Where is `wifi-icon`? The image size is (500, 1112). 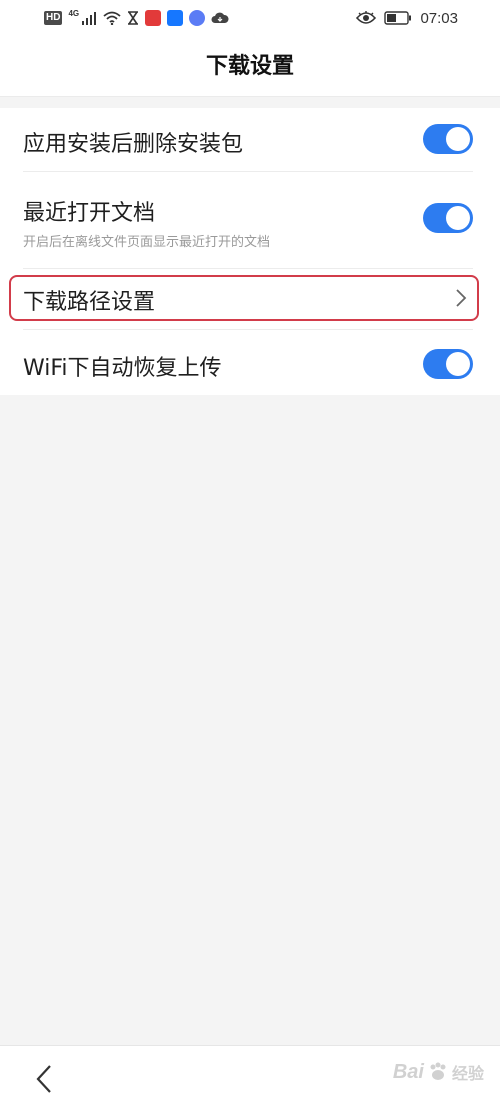 wifi-icon is located at coordinates (112, 18).